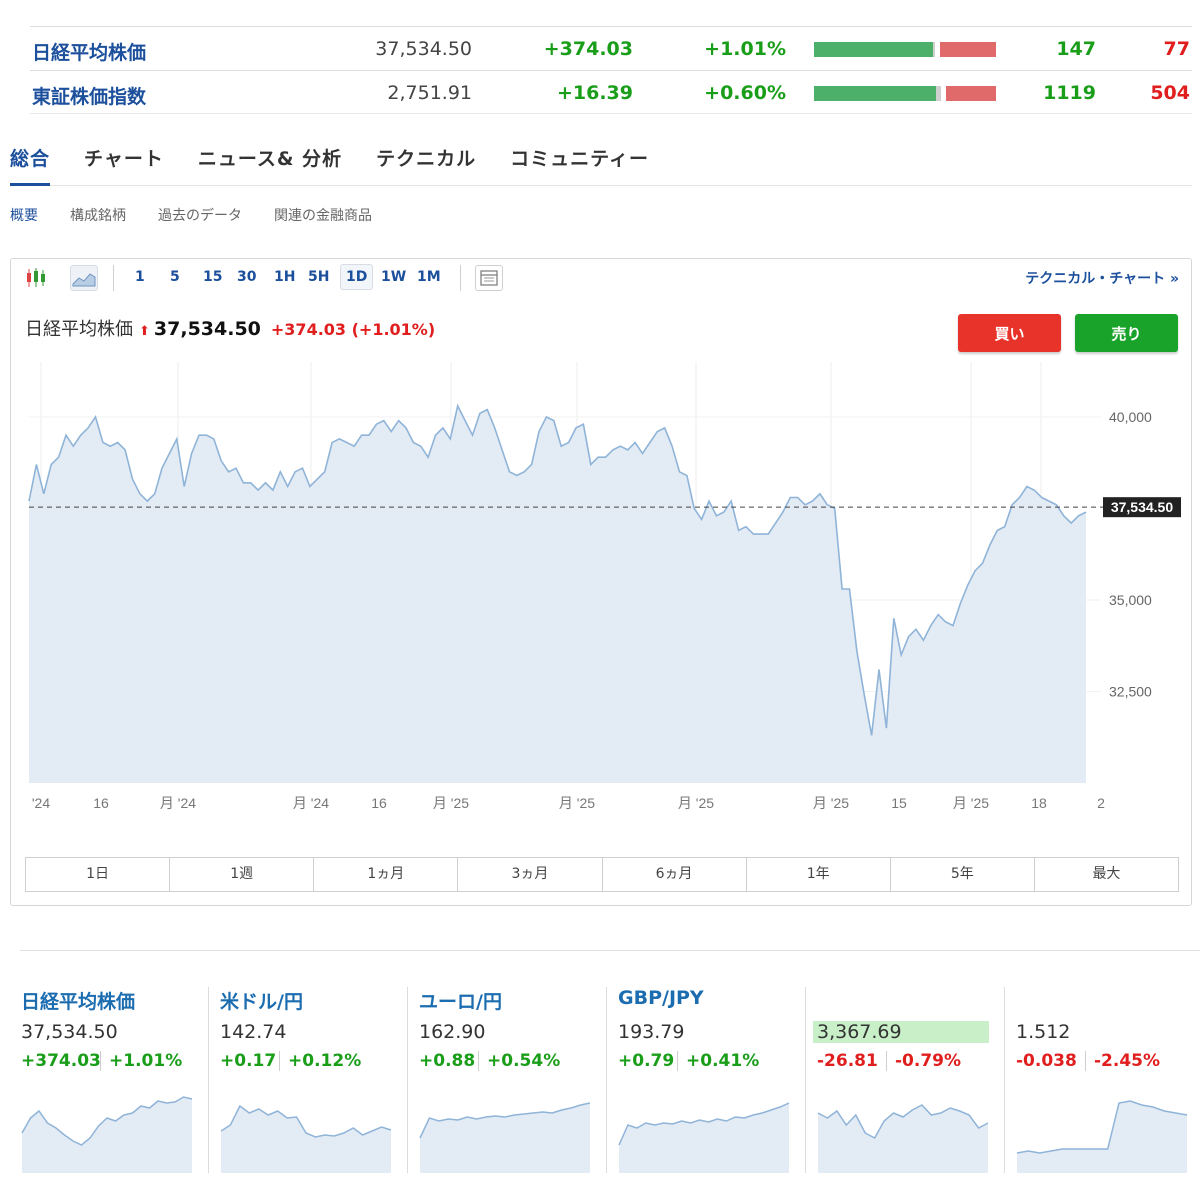  I want to click on interval-button: 15, so click(212, 277).